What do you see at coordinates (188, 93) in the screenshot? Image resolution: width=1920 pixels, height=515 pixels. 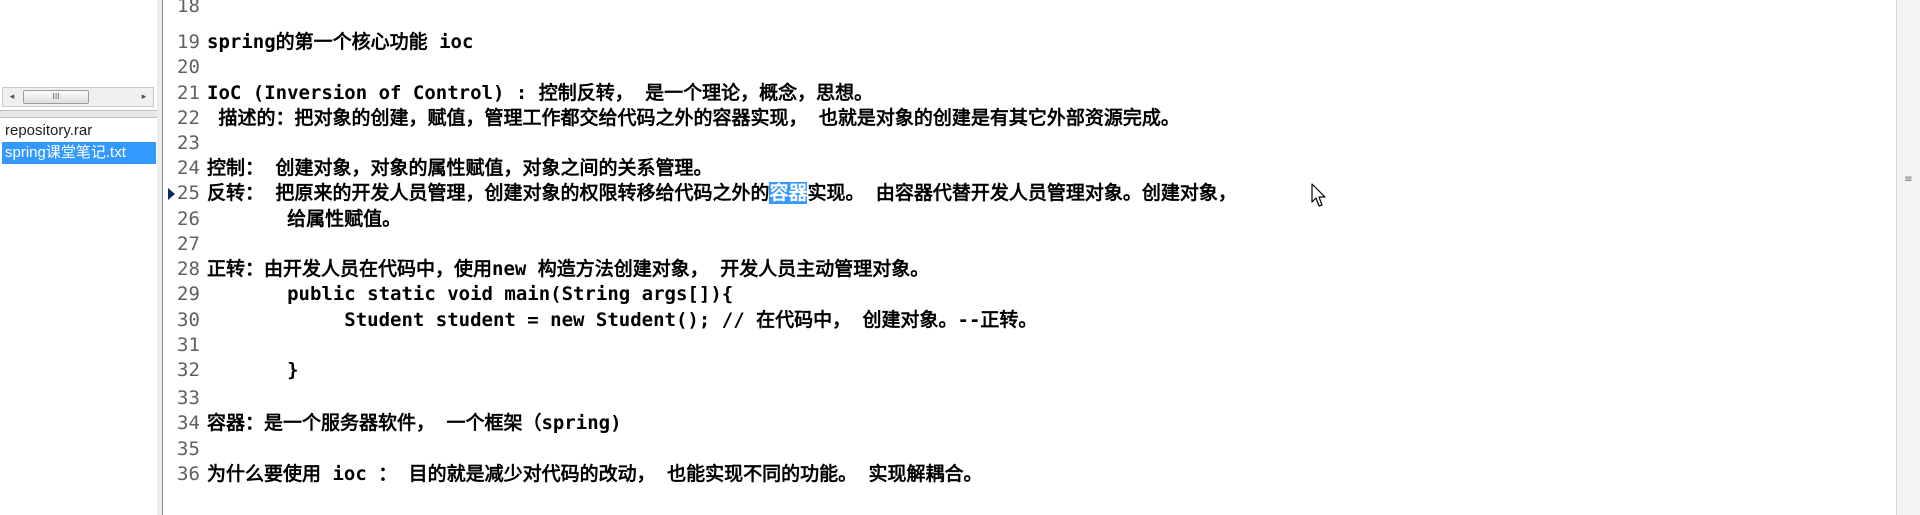 I see `line-number: 21` at bounding box center [188, 93].